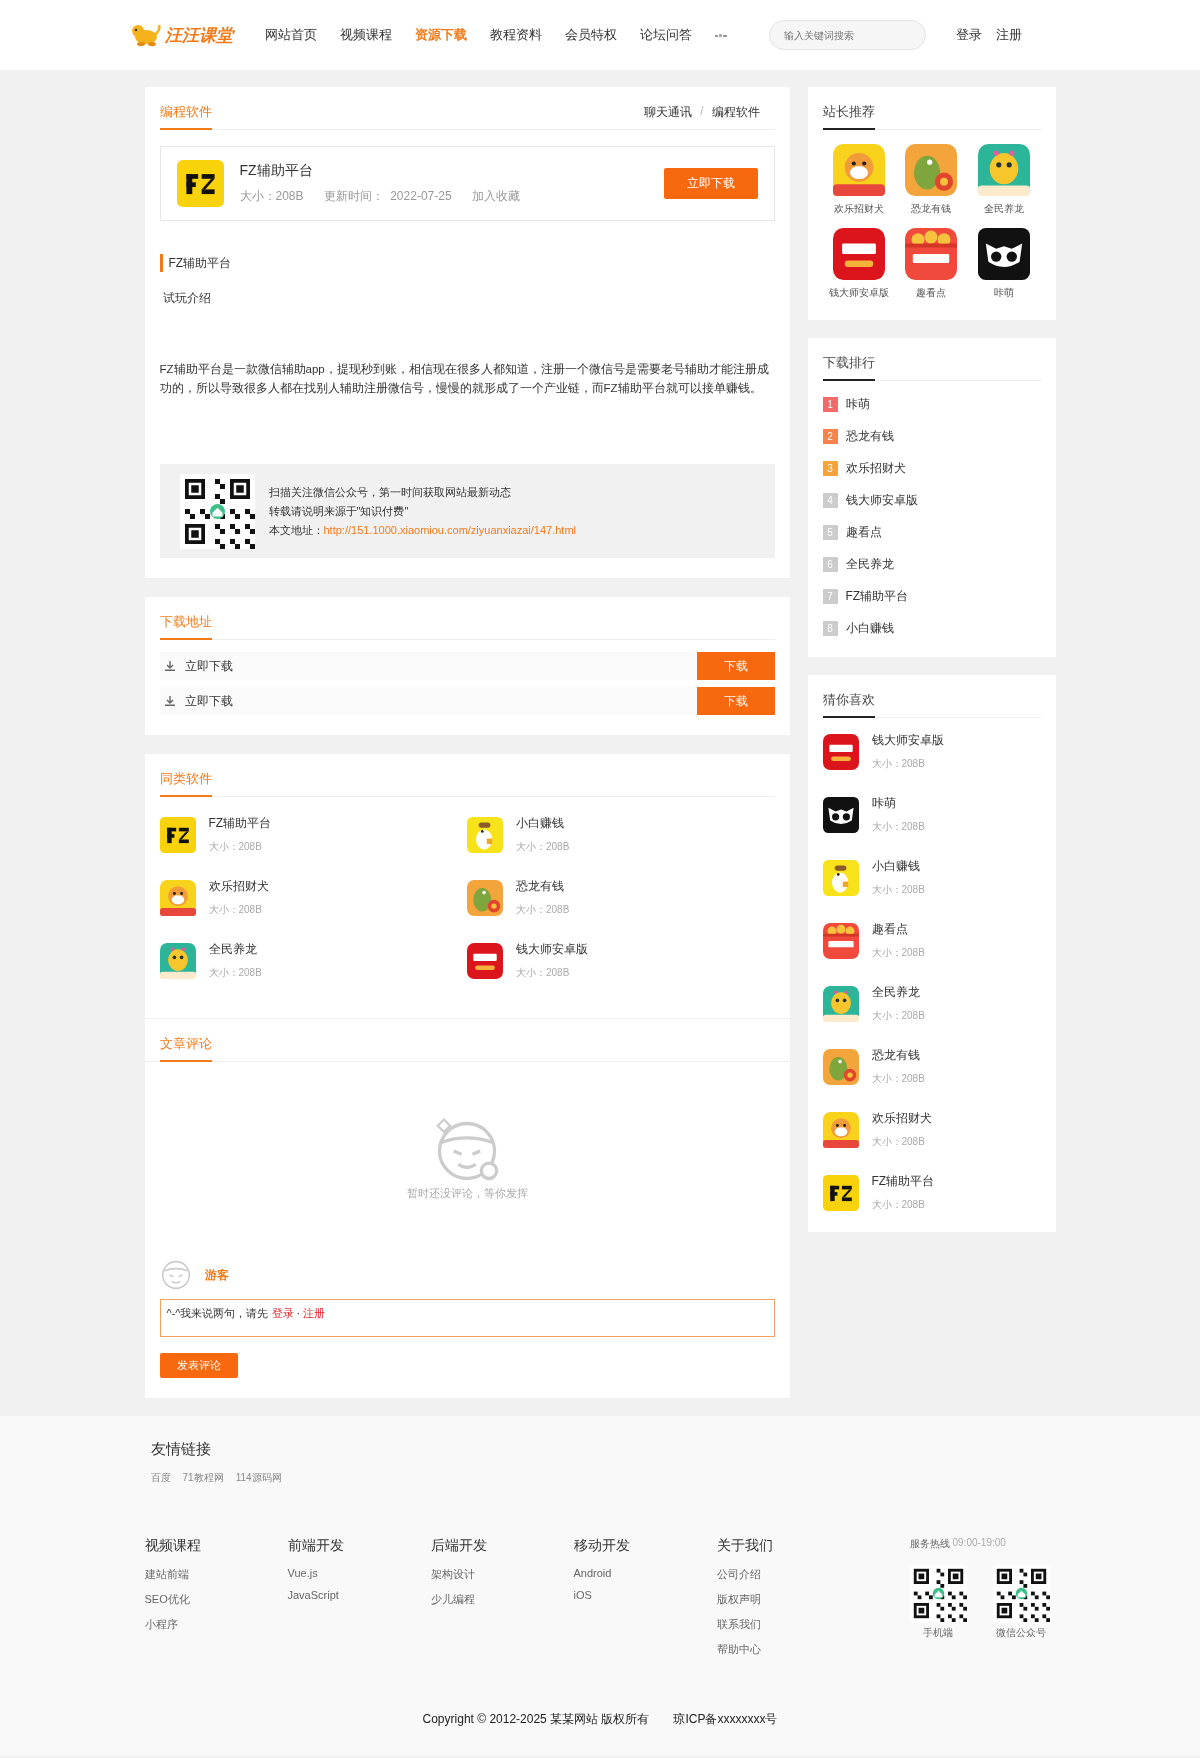 The height and width of the screenshot is (1758, 1200). I want to click on dog-logo-icon, so click(146, 35).